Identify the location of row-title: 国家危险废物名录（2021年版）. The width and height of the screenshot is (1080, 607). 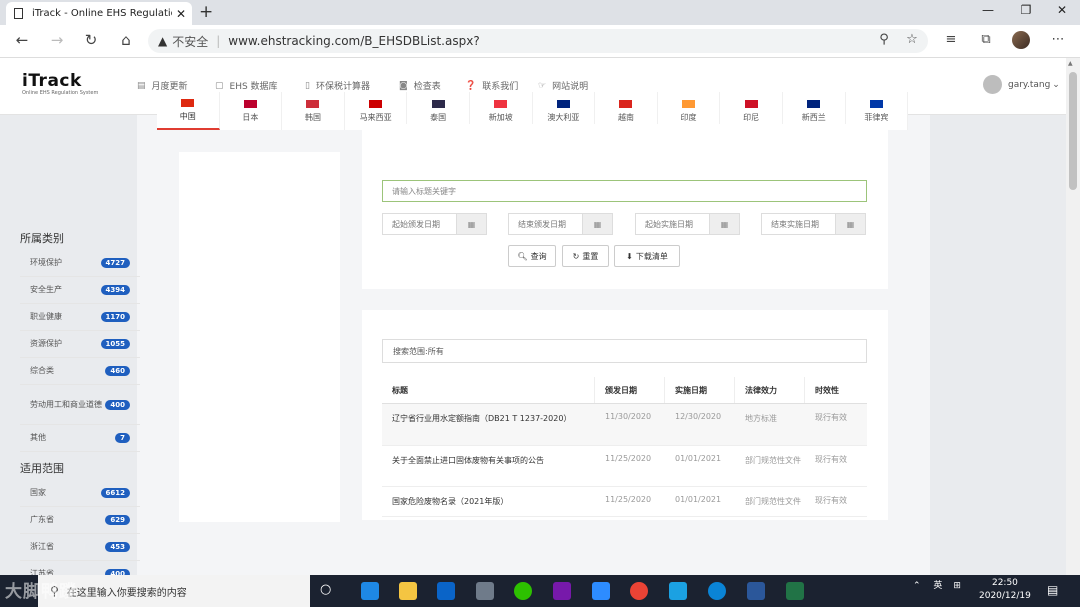
(488, 505).